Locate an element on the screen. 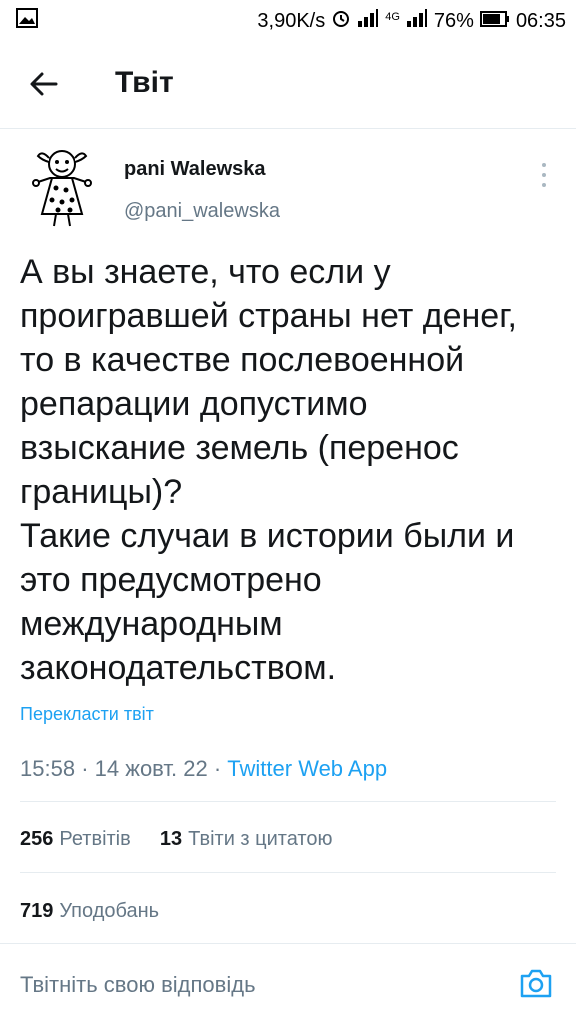  network-type: 4G is located at coordinates (392, 17).